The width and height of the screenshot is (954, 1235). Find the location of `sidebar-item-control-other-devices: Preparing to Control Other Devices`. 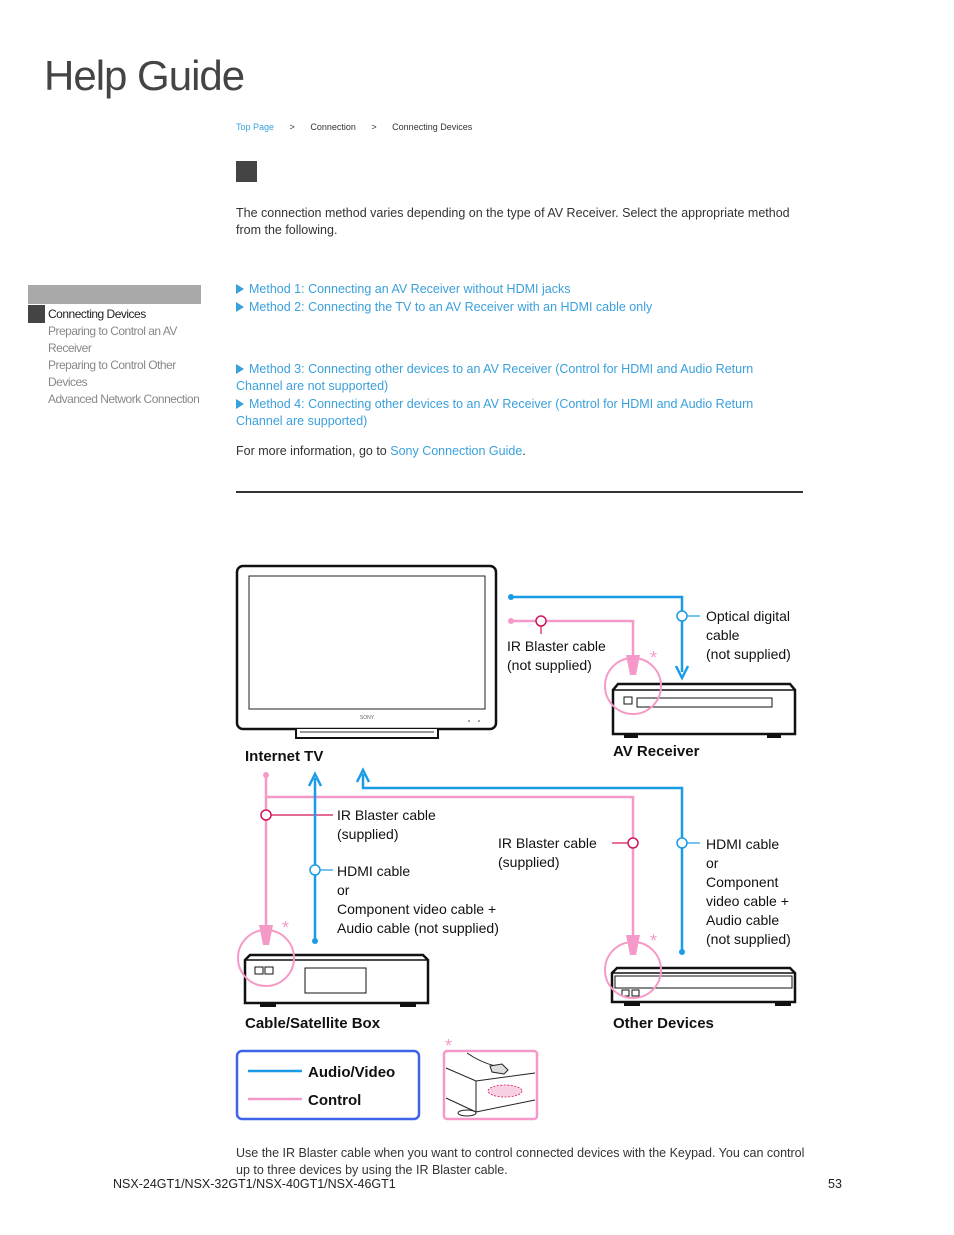

sidebar-item-control-other-devices: Preparing to Control Other Devices is located at coordinates (128, 374).